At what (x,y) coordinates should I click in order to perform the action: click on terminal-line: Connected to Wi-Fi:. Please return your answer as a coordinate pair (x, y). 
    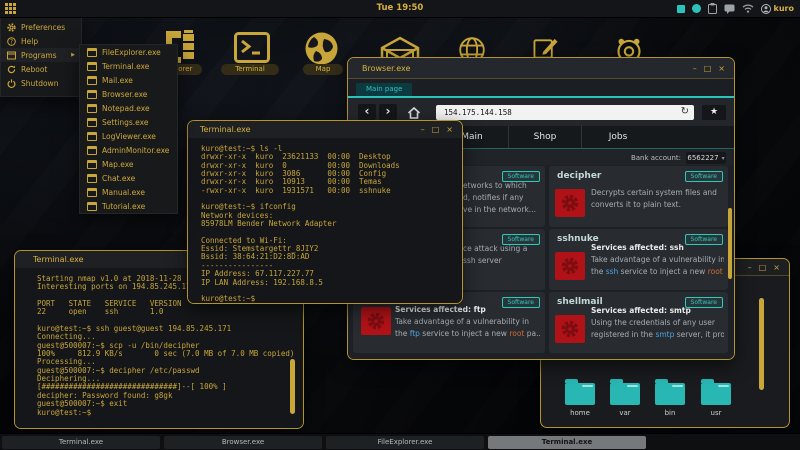
    Looking at the image, I should click on (244, 240).